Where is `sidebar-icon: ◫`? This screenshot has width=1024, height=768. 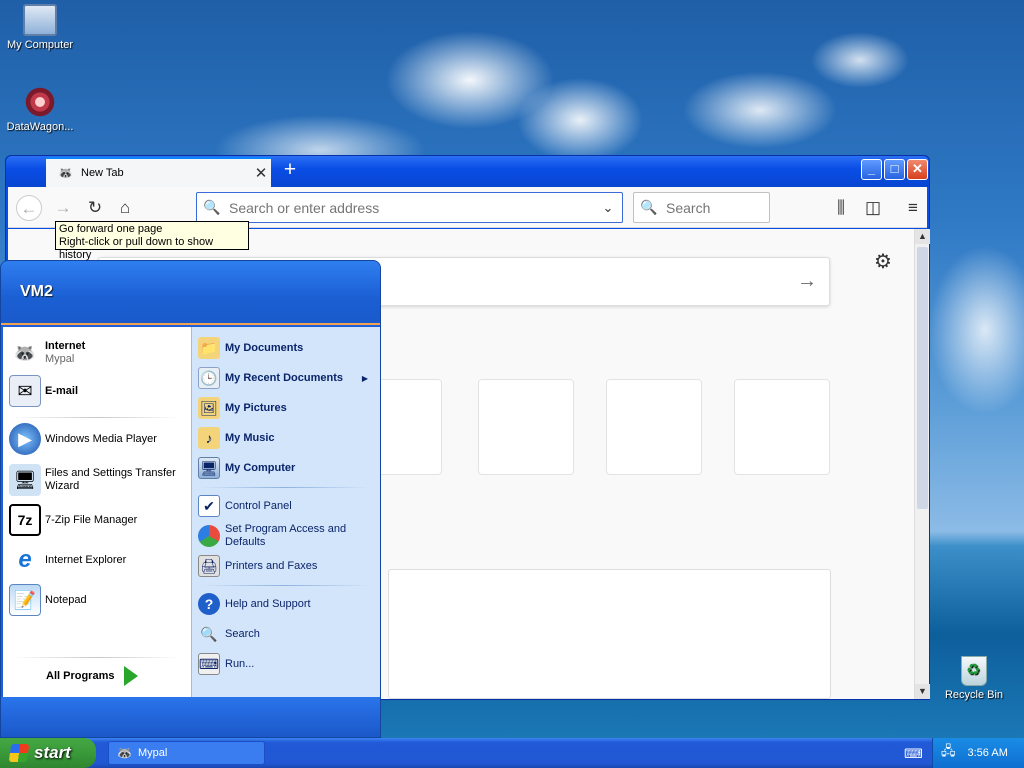 sidebar-icon: ◫ is located at coordinates (873, 208).